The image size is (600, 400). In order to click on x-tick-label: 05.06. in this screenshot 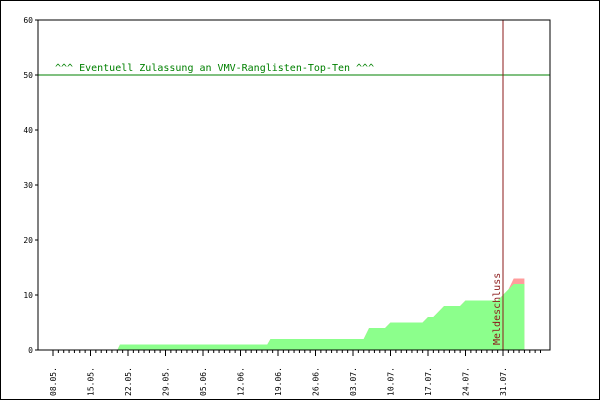, I will do `click(203, 381)`.